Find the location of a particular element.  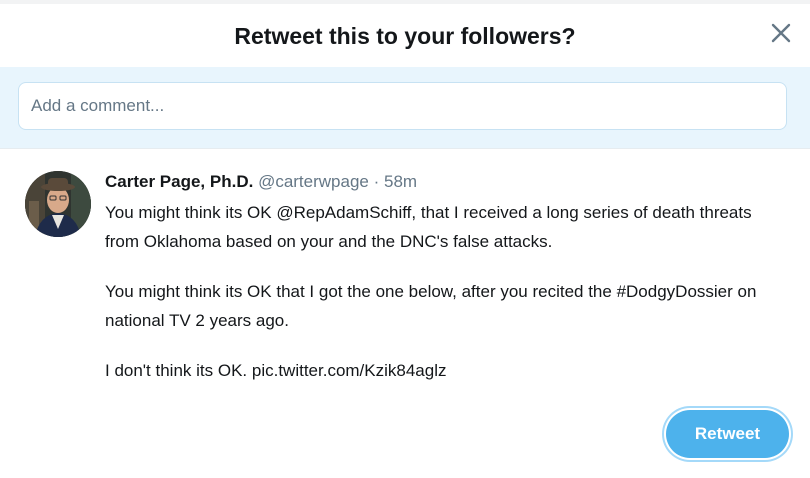

author-name: Carter Page, Ph.D. is located at coordinates (179, 181).